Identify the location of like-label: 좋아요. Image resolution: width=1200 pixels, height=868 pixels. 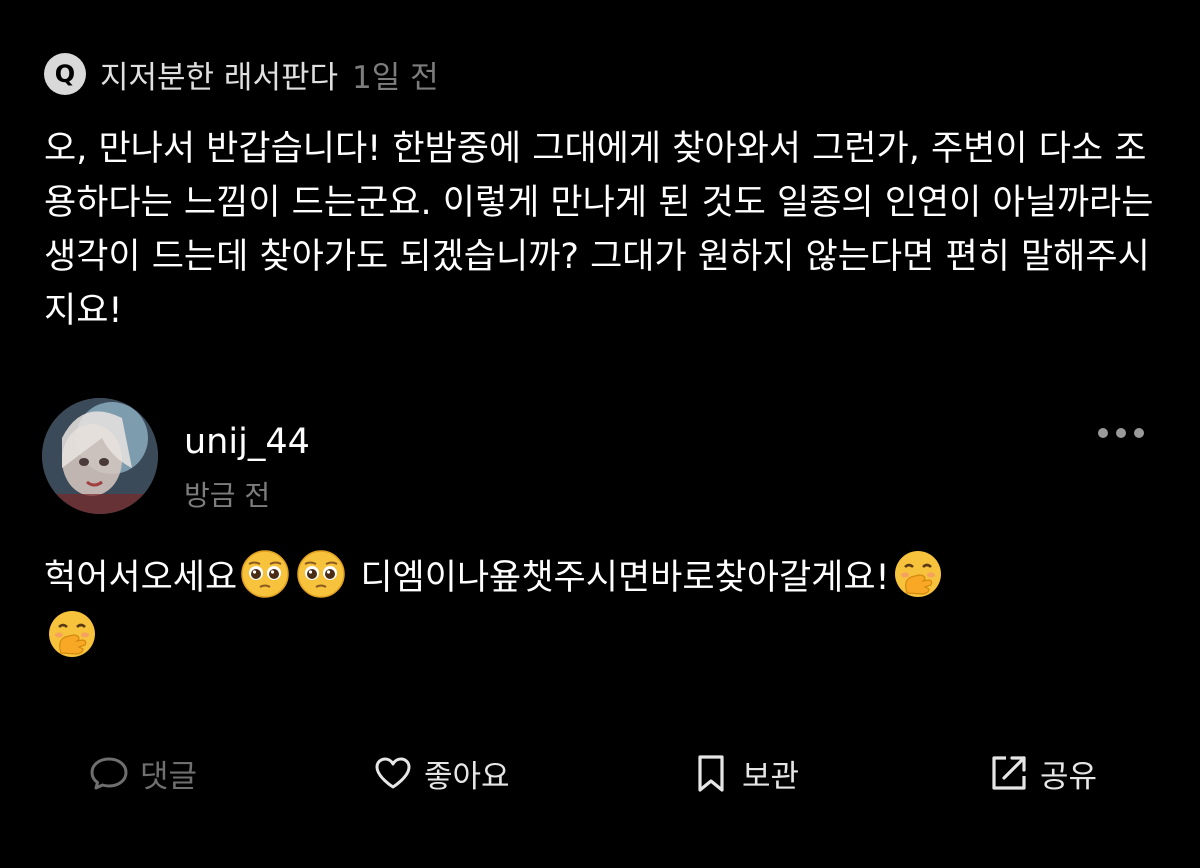
(467, 776).